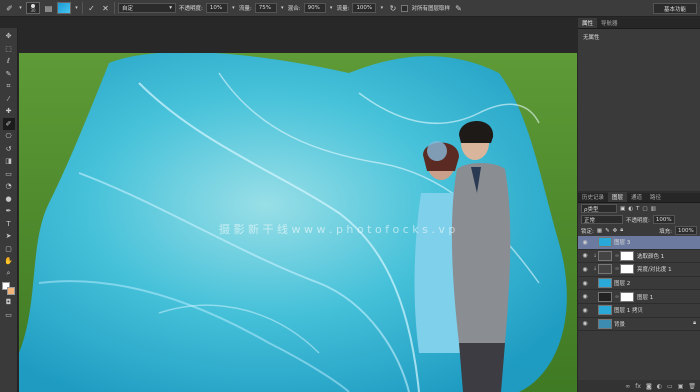 The image size is (700, 392). What do you see at coordinates (48, 8) in the screenshot?
I see `brush-panel-icon: ▤` at bounding box center [48, 8].